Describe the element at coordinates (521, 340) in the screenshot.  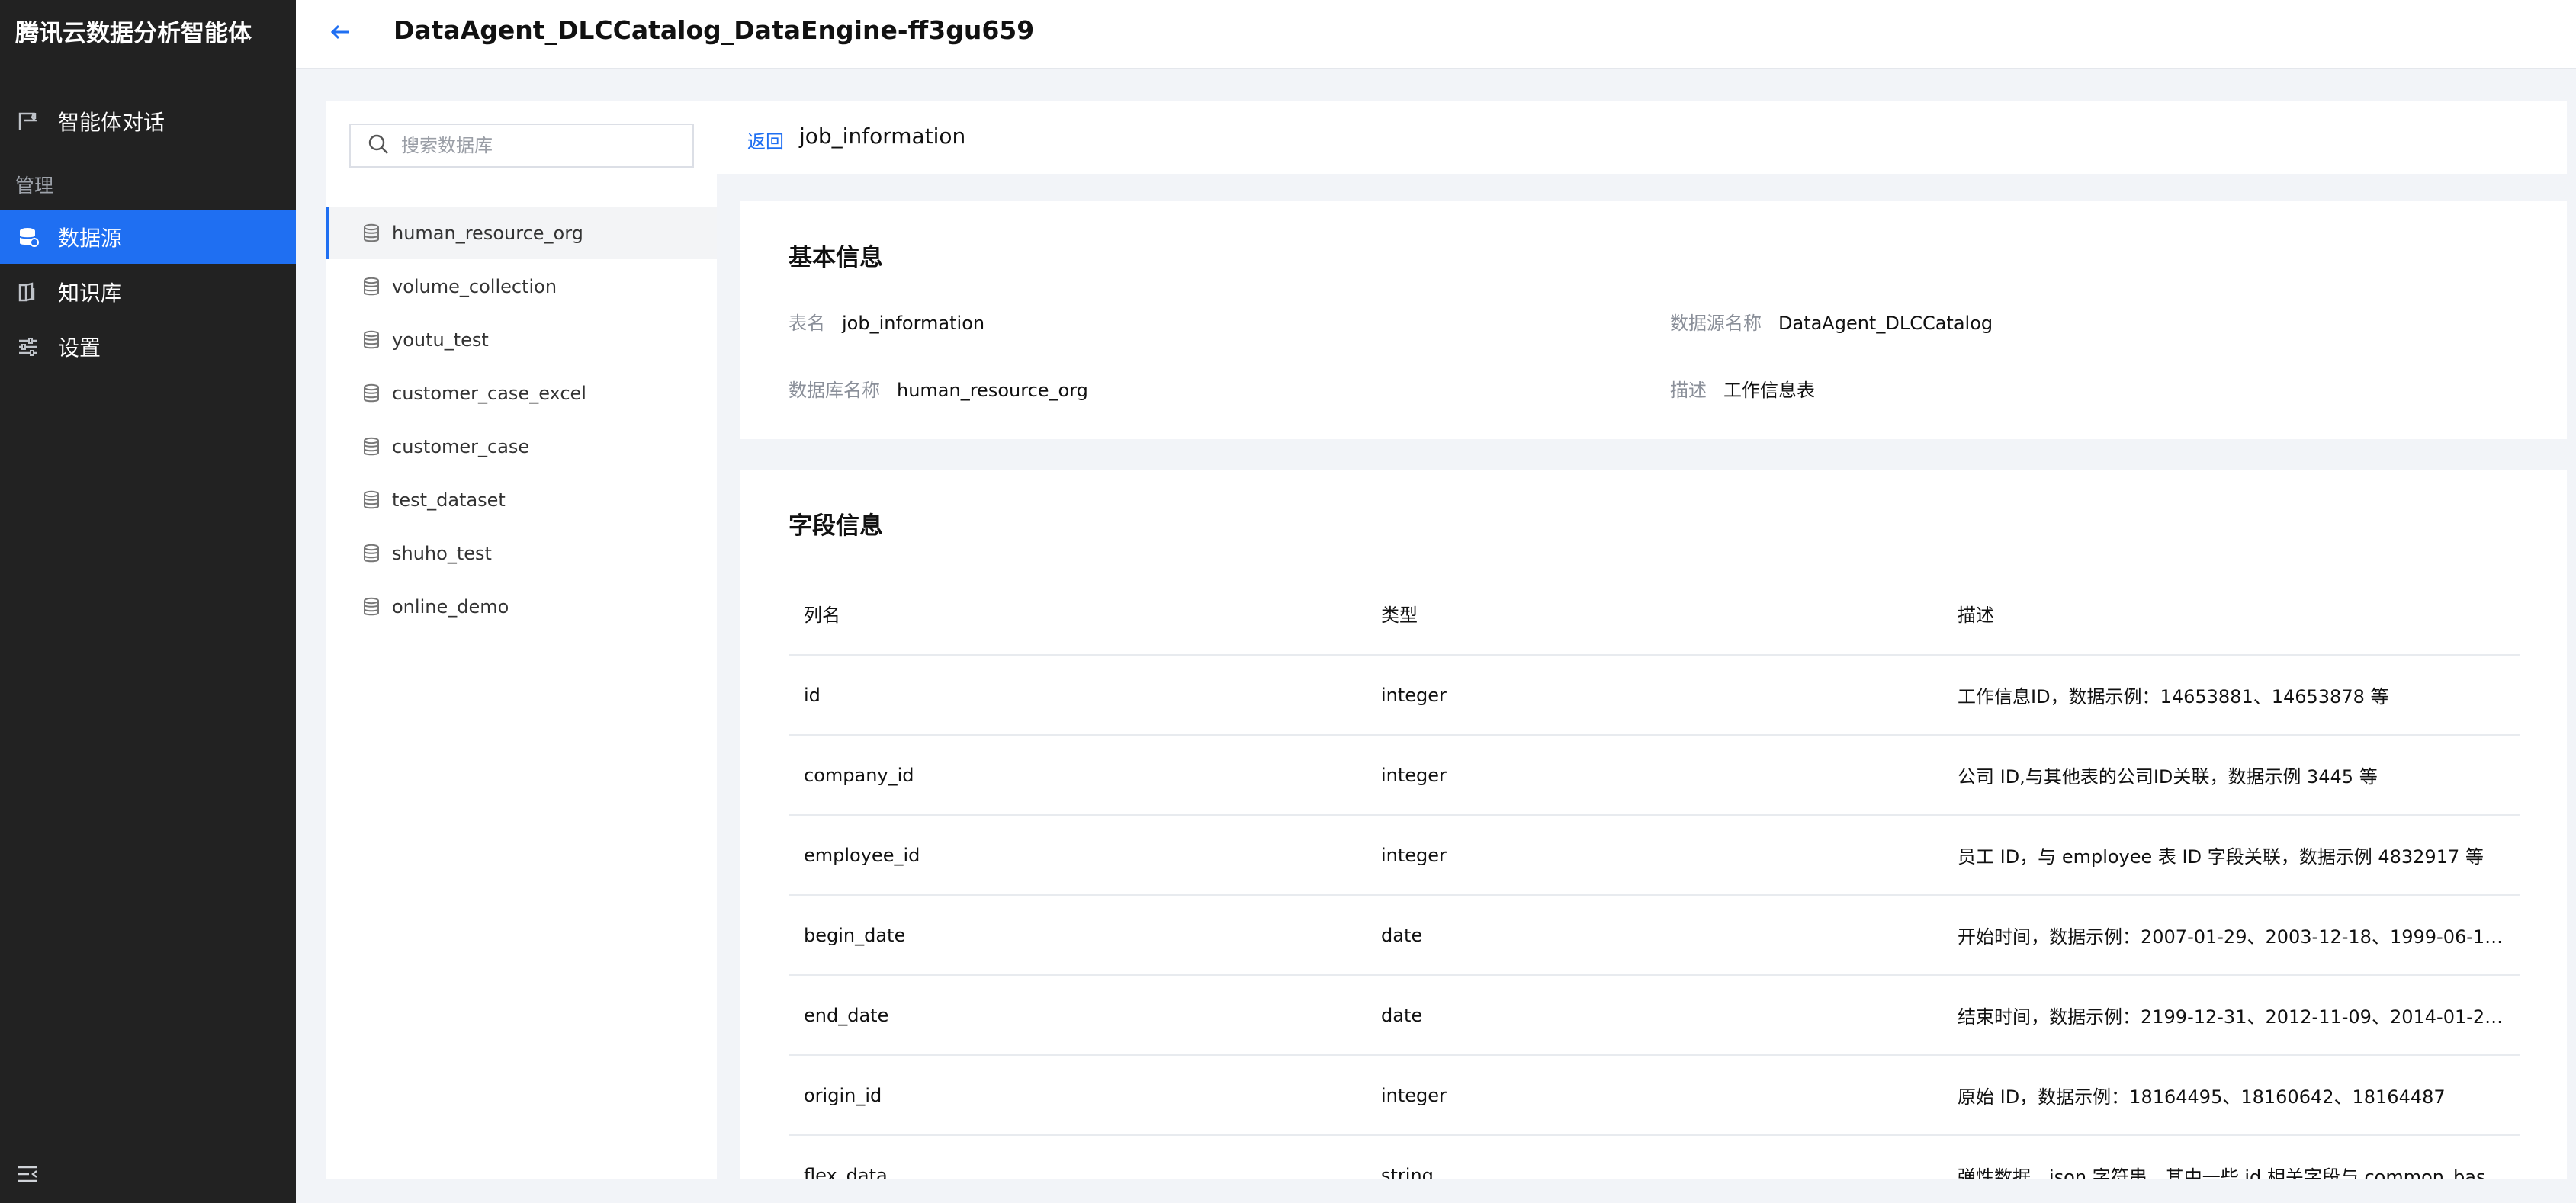
I see `database-item: youtu_test` at that location.